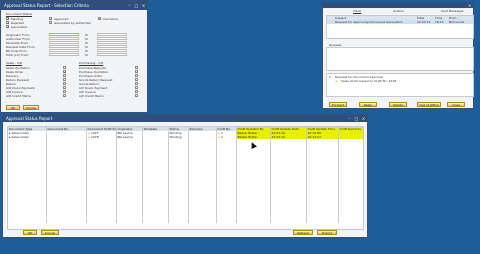 This screenshot has height=254, width=480. What do you see at coordinates (17, 55) in the screenshot?
I see `field-label-total: Total (LC) From` at bounding box center [17, 55].